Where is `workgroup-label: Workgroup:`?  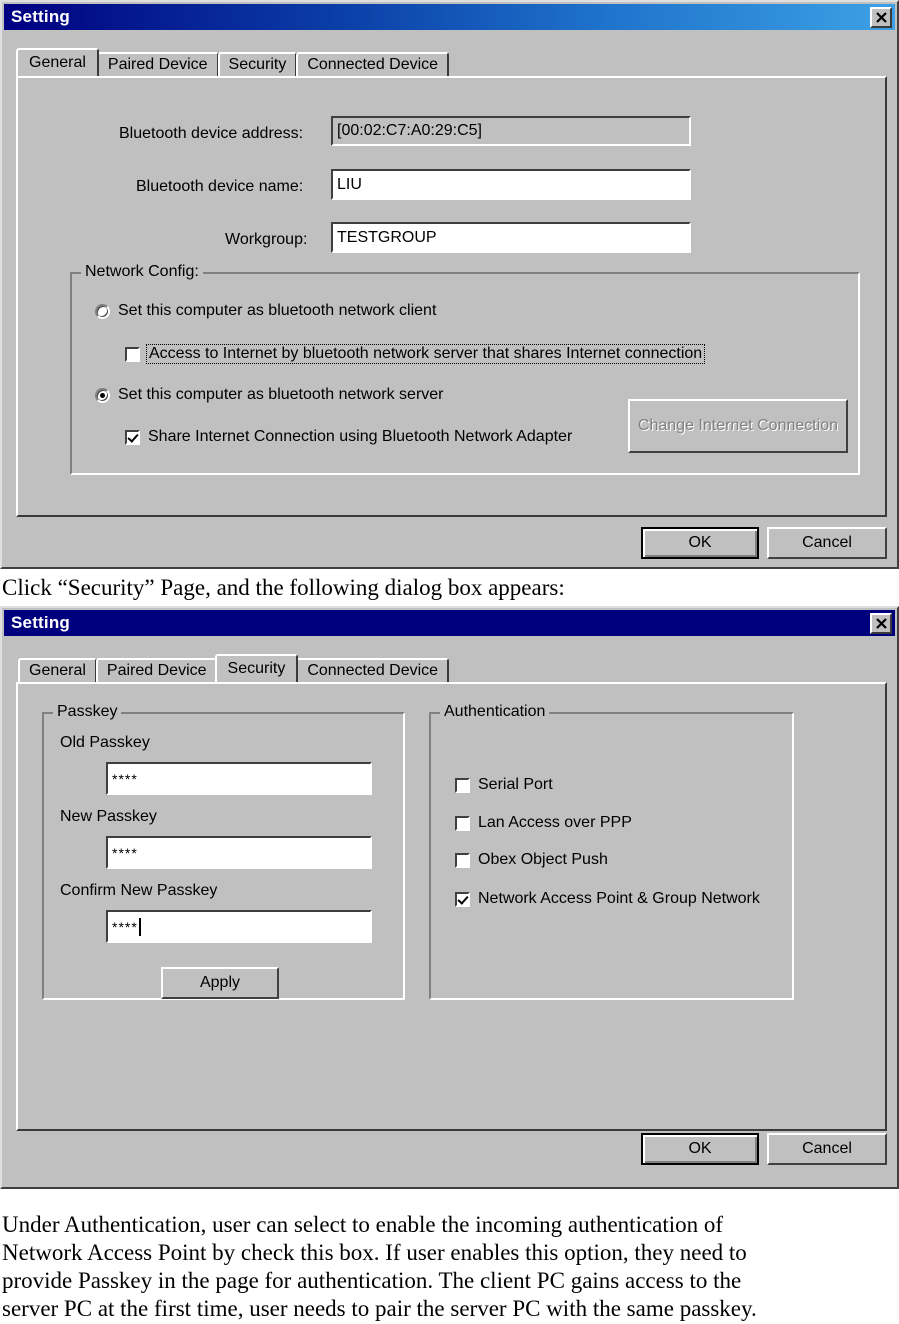 workgroup-label: Workgroup: is located at coordinates (266, 239).